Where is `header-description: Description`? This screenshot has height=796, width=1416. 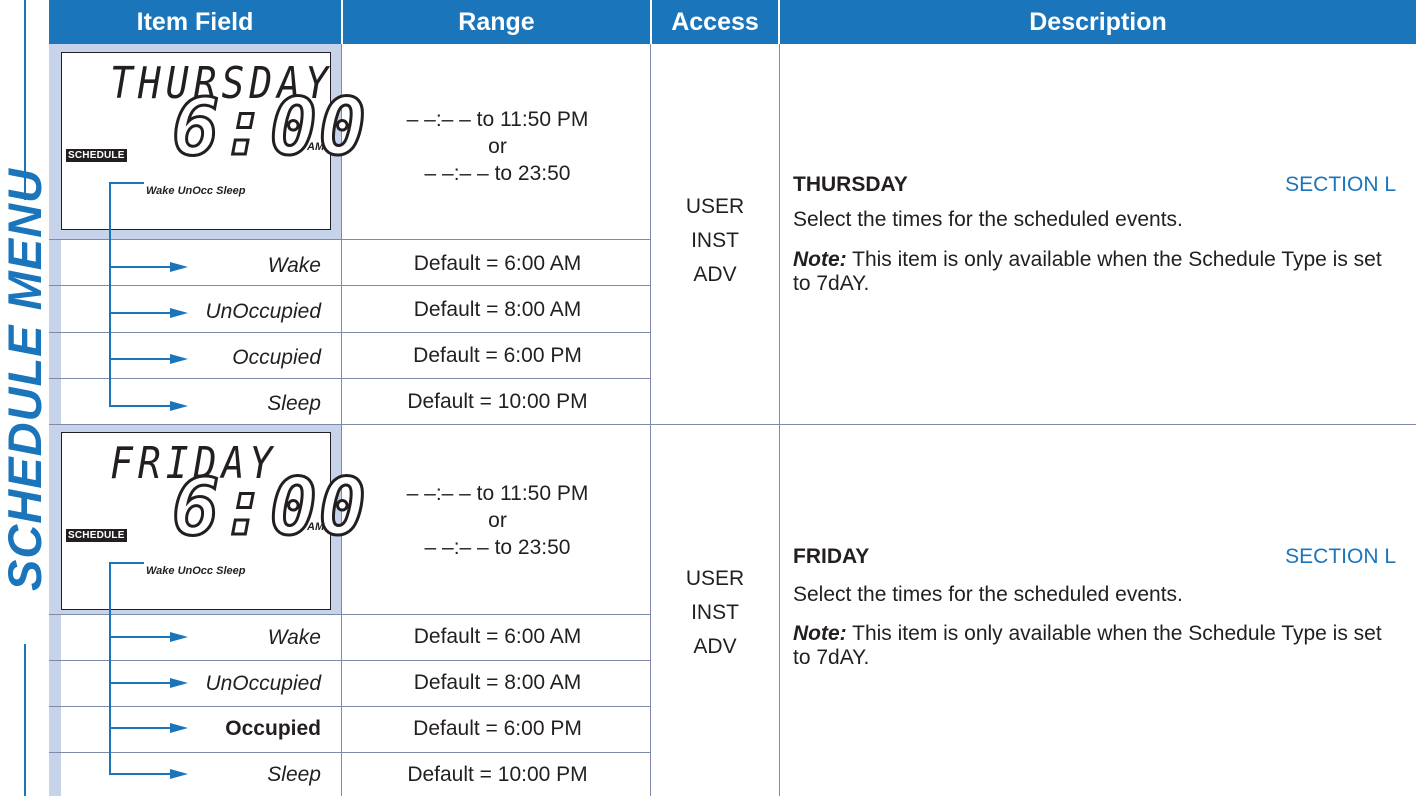 header-description: Description is located at coordinates (1098, 22).